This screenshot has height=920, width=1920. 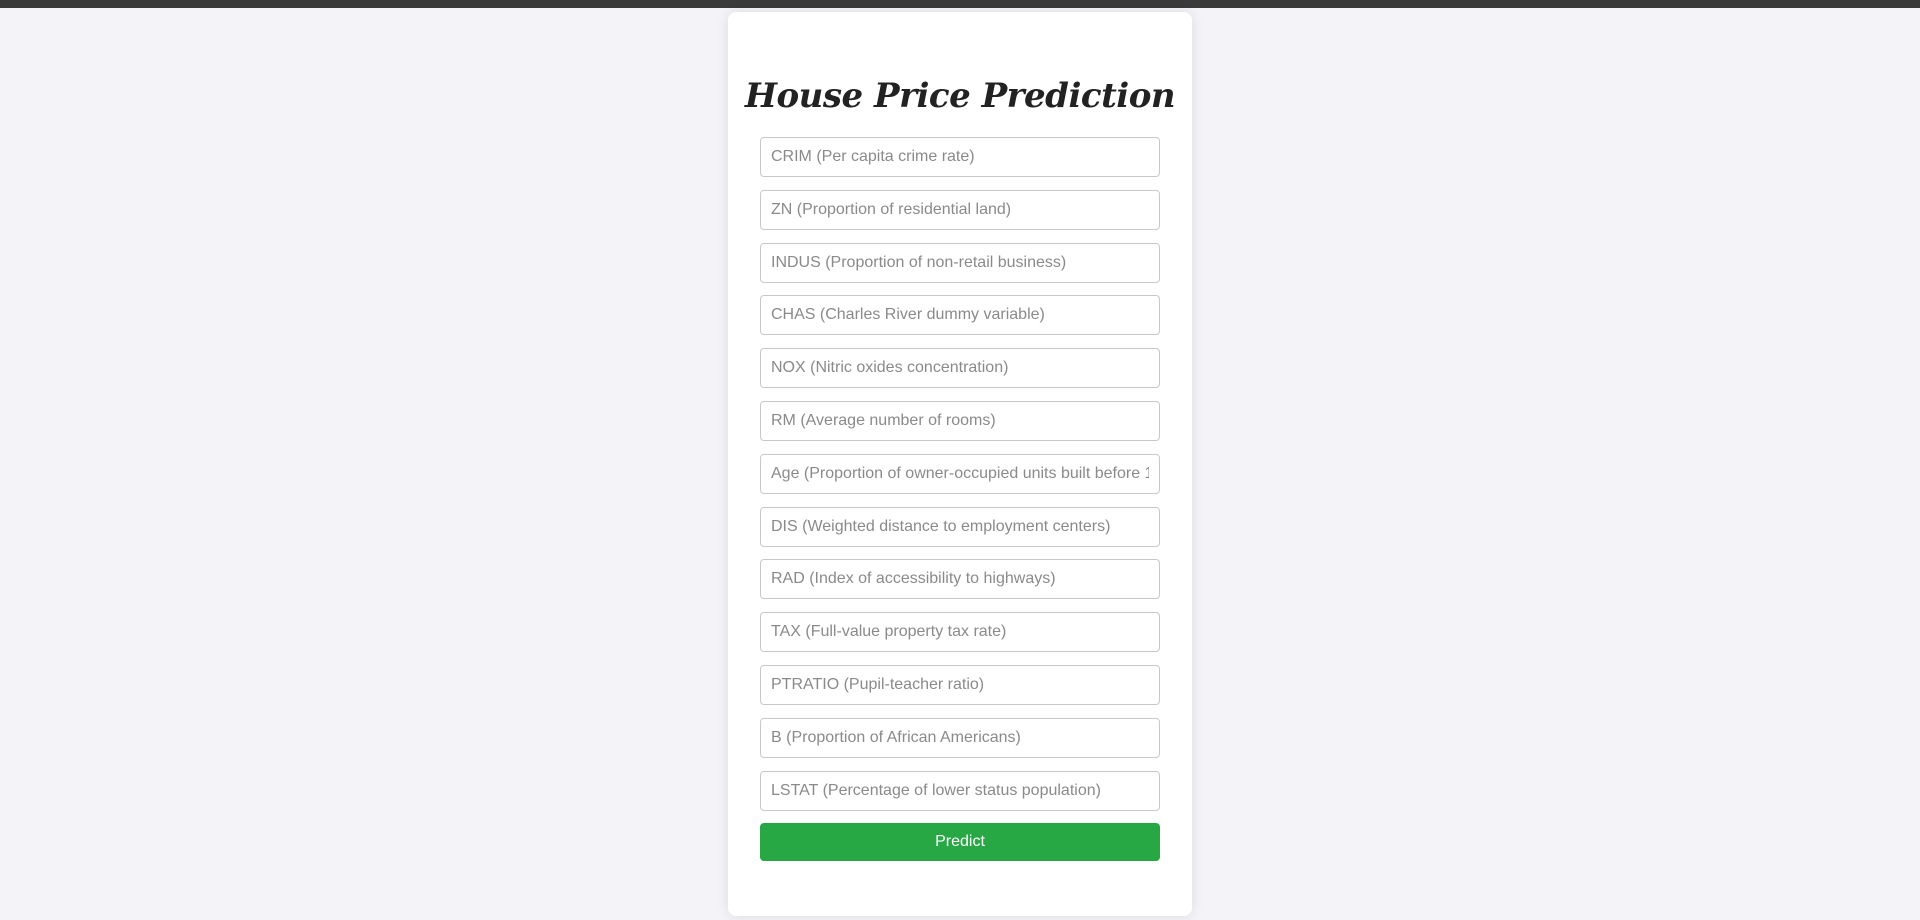 What do you see at coordinates (960, 368) in the screenshot?
I see `nox-input` at bounding box center [960, 368].